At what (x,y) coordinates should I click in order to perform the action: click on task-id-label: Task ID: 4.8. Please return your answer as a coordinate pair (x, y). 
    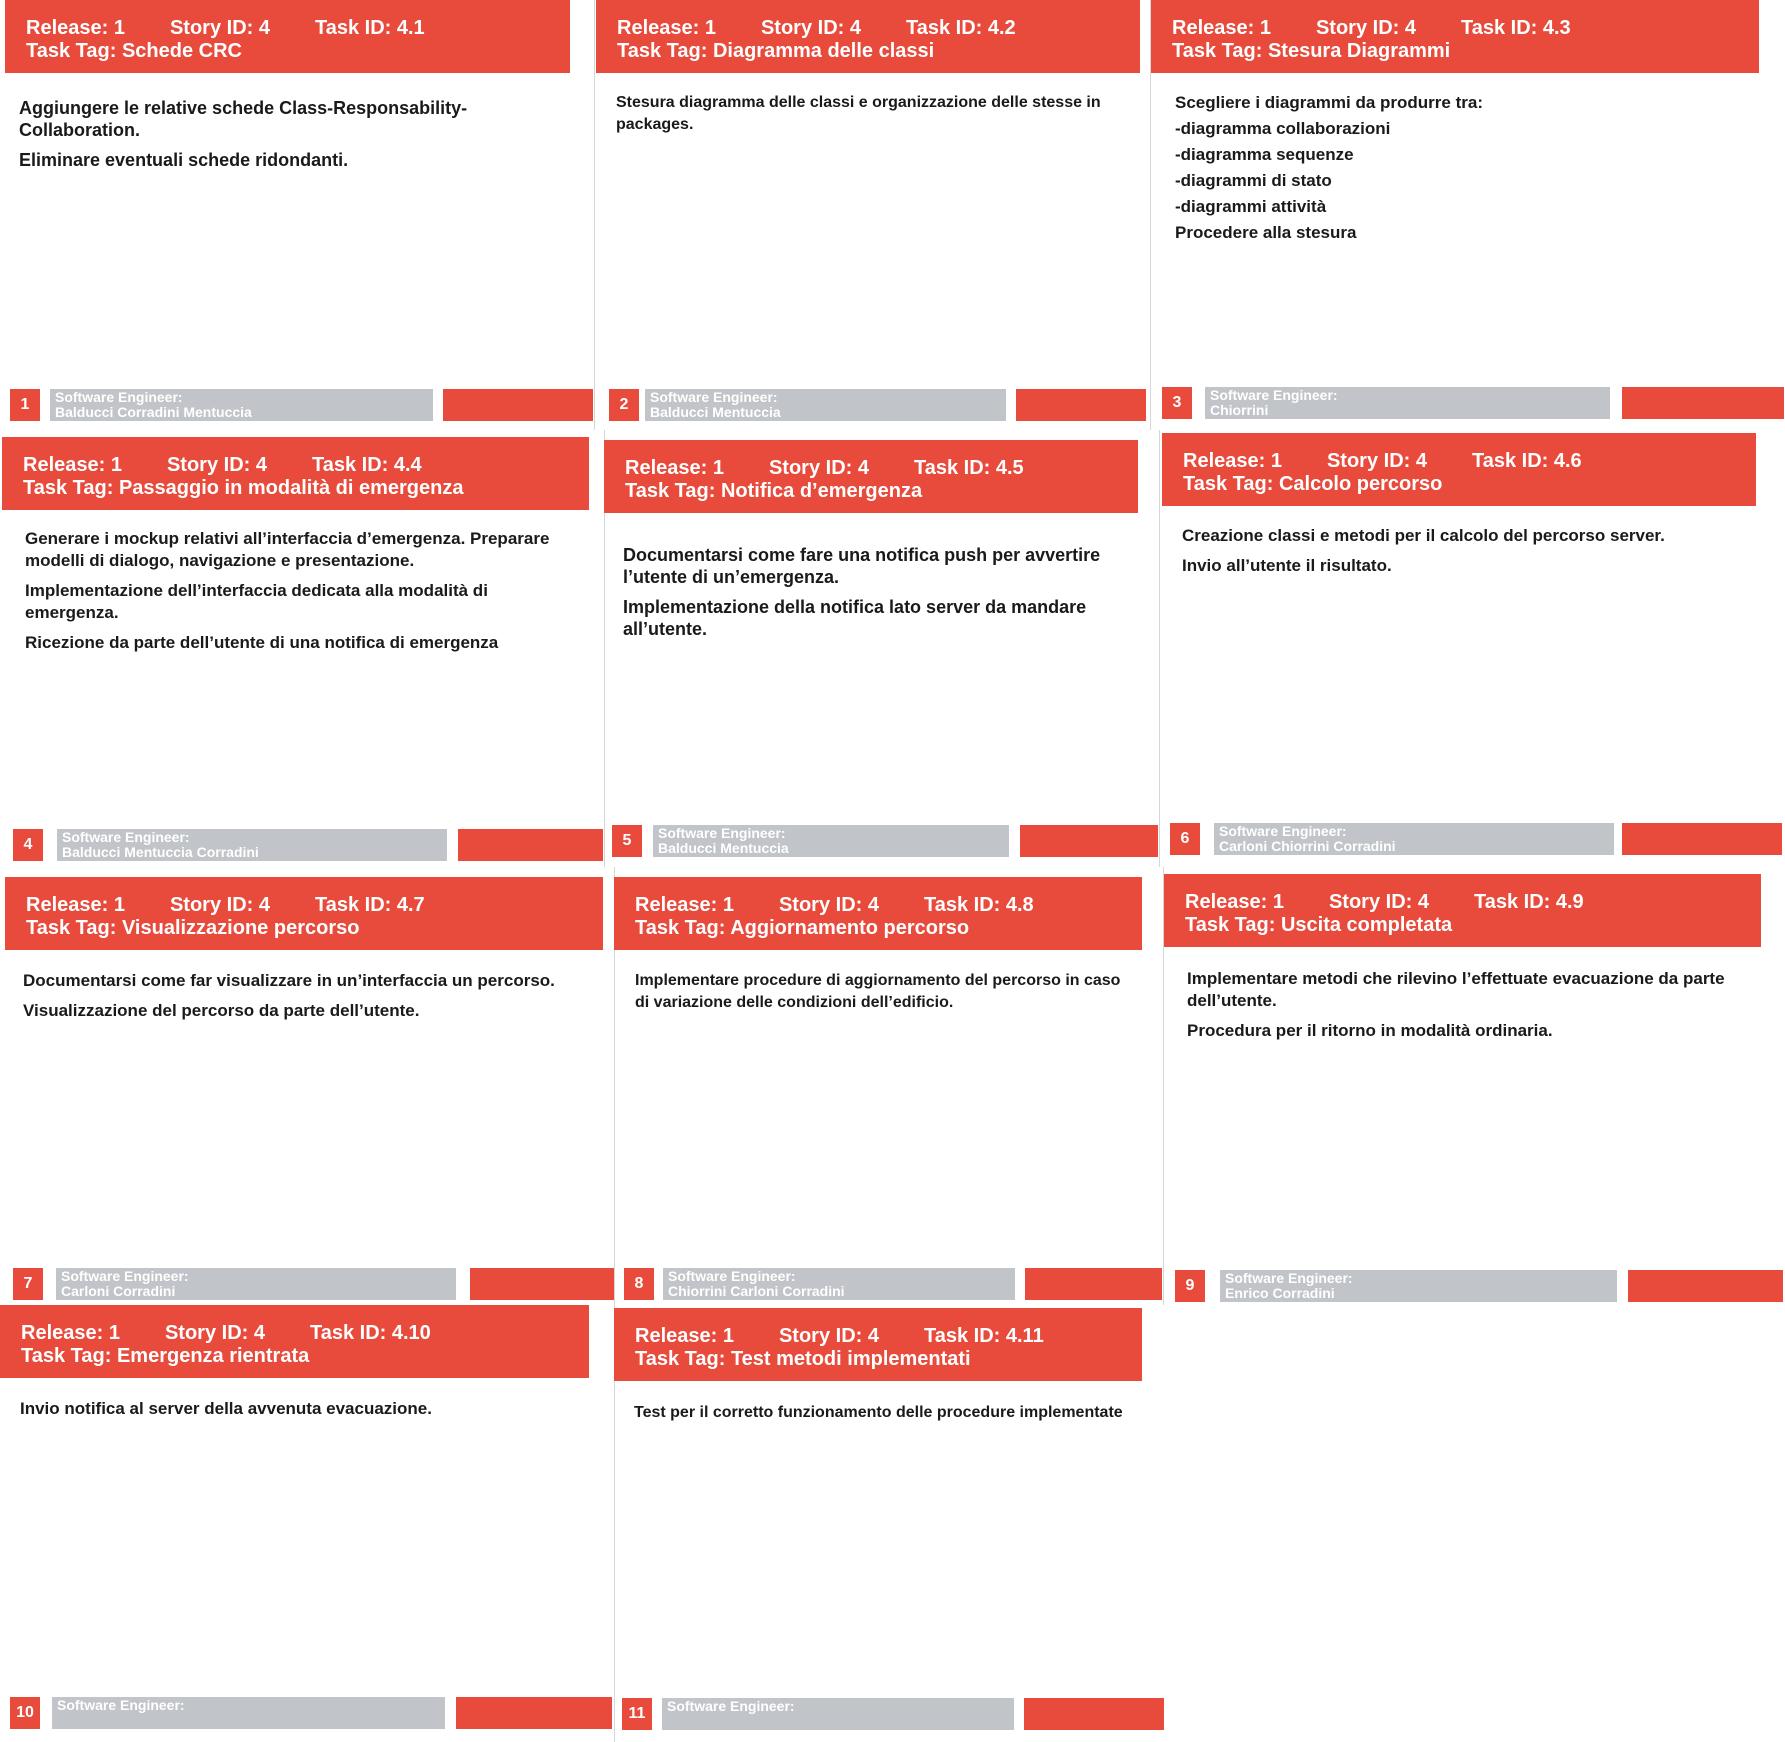
    Looking at the image, I should click on (979, 905).